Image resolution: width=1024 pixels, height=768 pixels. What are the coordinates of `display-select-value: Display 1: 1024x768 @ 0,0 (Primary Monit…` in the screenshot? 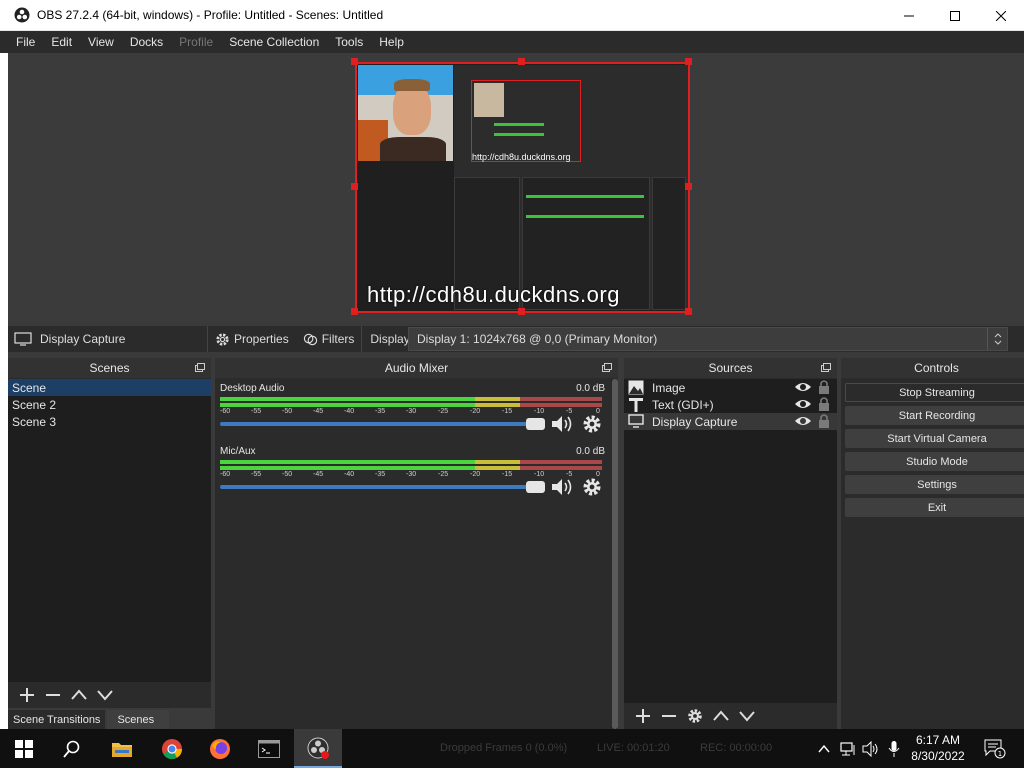 It's located at (537, 339).